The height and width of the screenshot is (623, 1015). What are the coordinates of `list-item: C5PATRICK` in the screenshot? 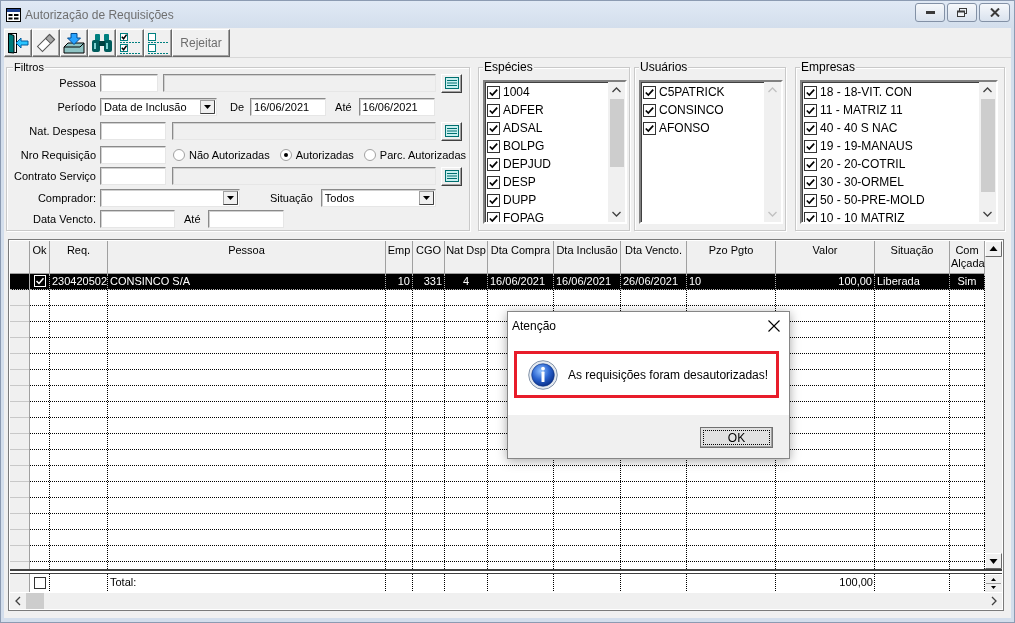 It's located at (703, 92).